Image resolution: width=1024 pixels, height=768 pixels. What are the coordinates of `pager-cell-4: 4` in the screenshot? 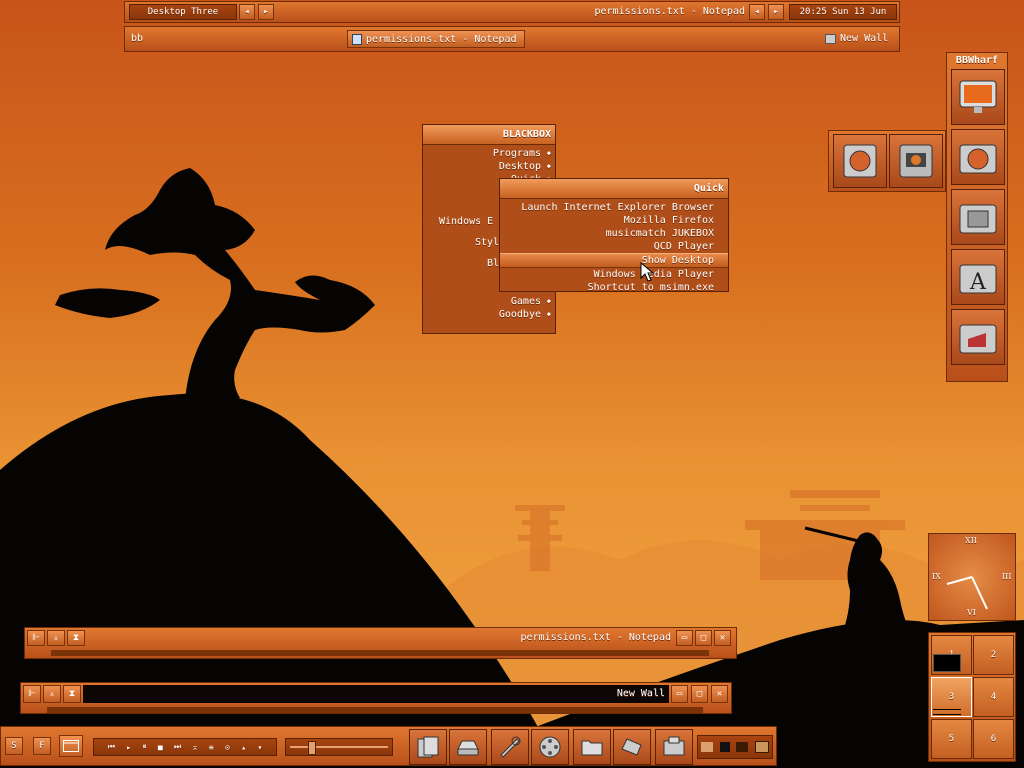 It's located at (993, 697).